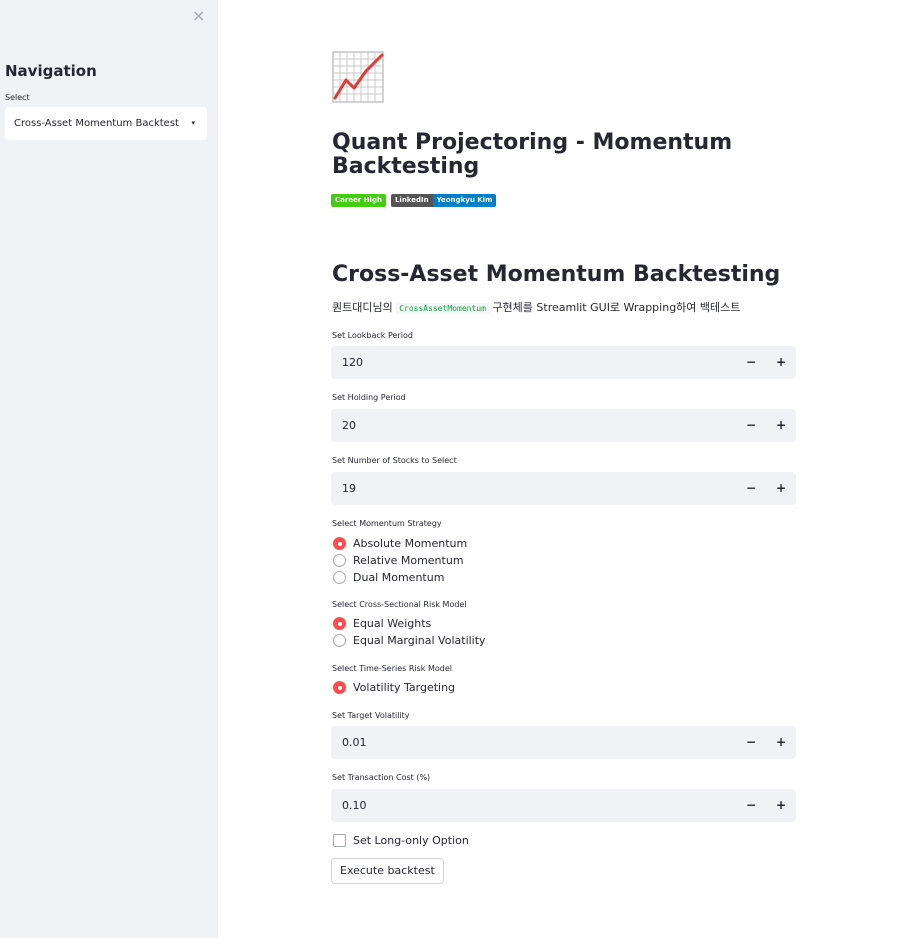 Image resolution: width=897 pixels, height=938 pixels. I want to click on radio-dual-momentum: Dual Momentum, so click(388, 577).